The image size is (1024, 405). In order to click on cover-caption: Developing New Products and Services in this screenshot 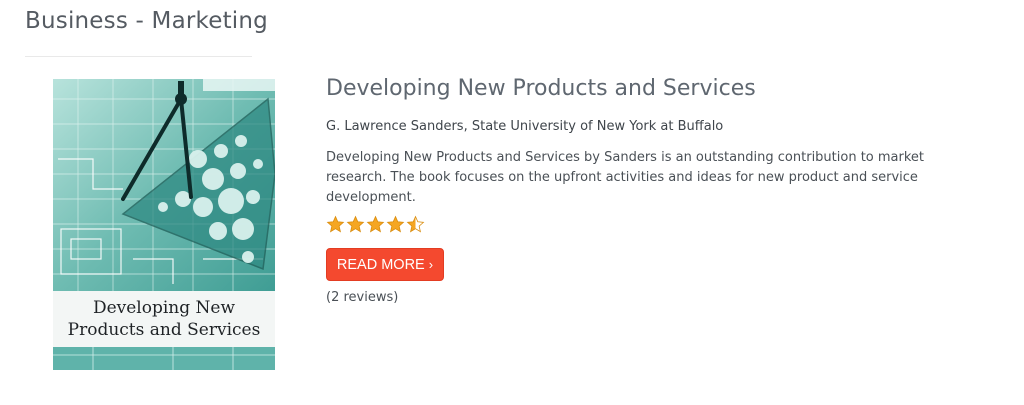, I will do `click(164, 319)`.